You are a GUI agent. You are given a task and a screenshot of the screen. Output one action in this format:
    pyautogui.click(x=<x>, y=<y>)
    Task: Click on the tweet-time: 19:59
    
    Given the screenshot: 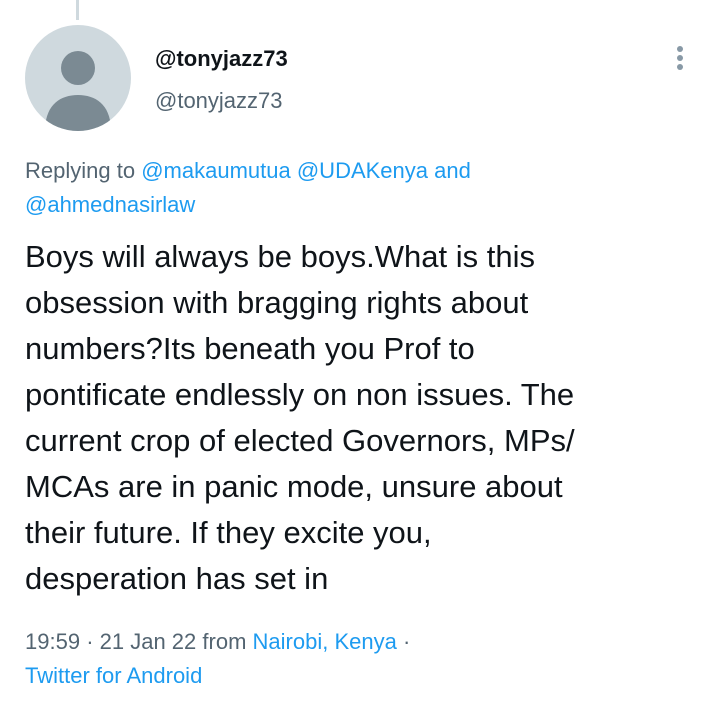 What is the action you would take?
    pyautogui.click(x=52, y=641)
    